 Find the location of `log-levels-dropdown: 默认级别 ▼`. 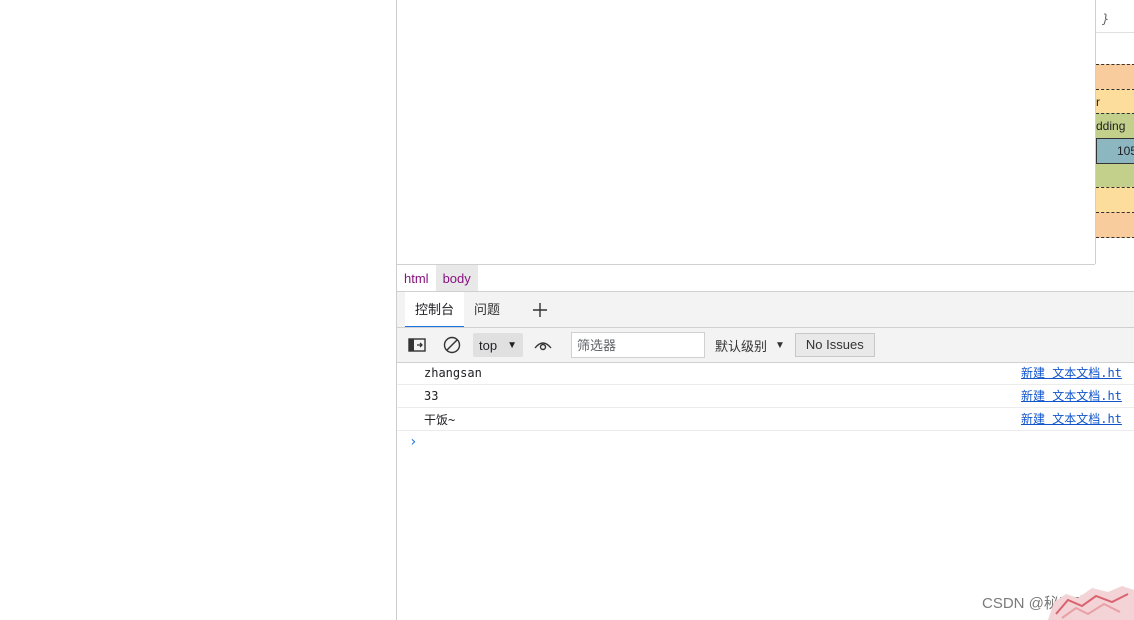

log-levels-dropdown: 默认级别 ▼ is located at coordinates (750, 345).